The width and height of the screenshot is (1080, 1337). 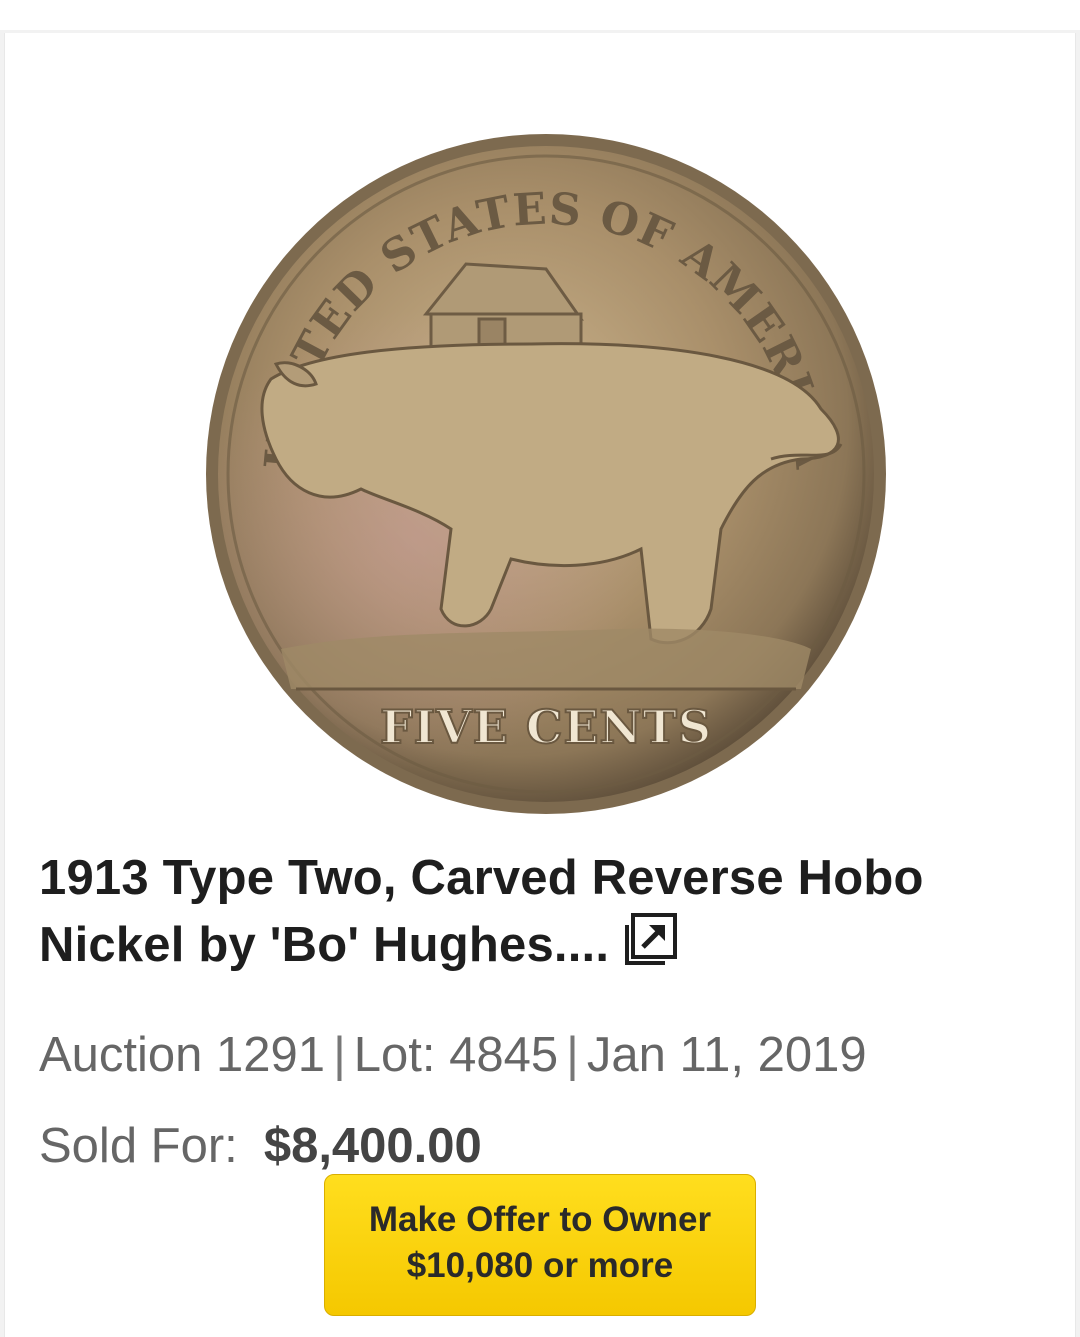 What do you see at coordinates (651, 939) in the screenshot?
I see `external-link-icon` at bounding box center [651, 939].